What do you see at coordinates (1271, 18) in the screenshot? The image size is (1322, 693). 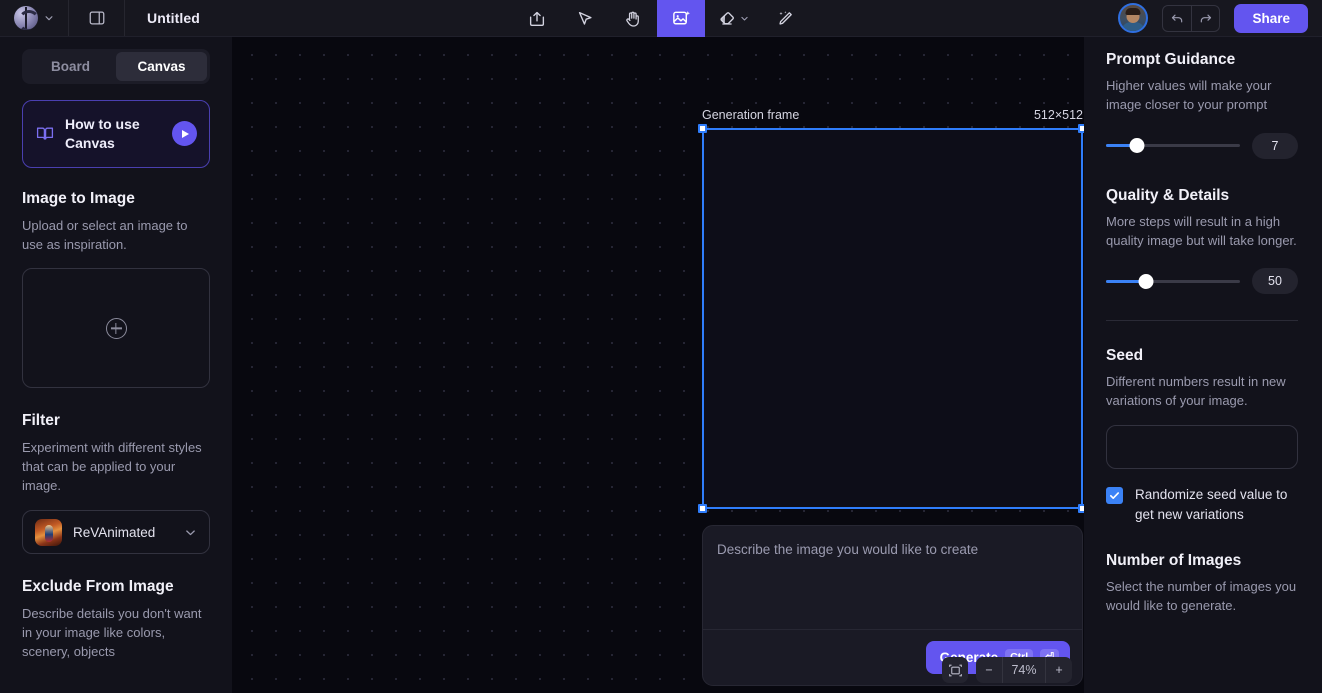 I see `share-button: Share` at bounding box center [1271, 18].